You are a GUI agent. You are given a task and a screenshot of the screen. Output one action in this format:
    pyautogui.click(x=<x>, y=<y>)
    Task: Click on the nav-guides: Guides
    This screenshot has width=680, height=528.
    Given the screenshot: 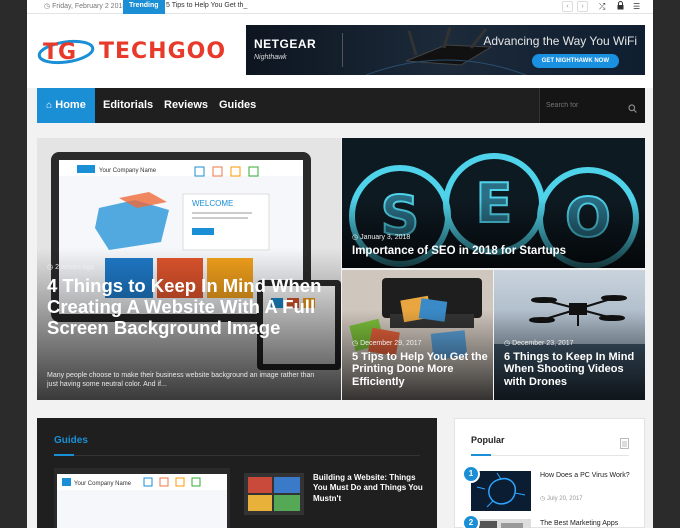 What is the action you would take?
    pyautogui.click(x=237, y=105)
    